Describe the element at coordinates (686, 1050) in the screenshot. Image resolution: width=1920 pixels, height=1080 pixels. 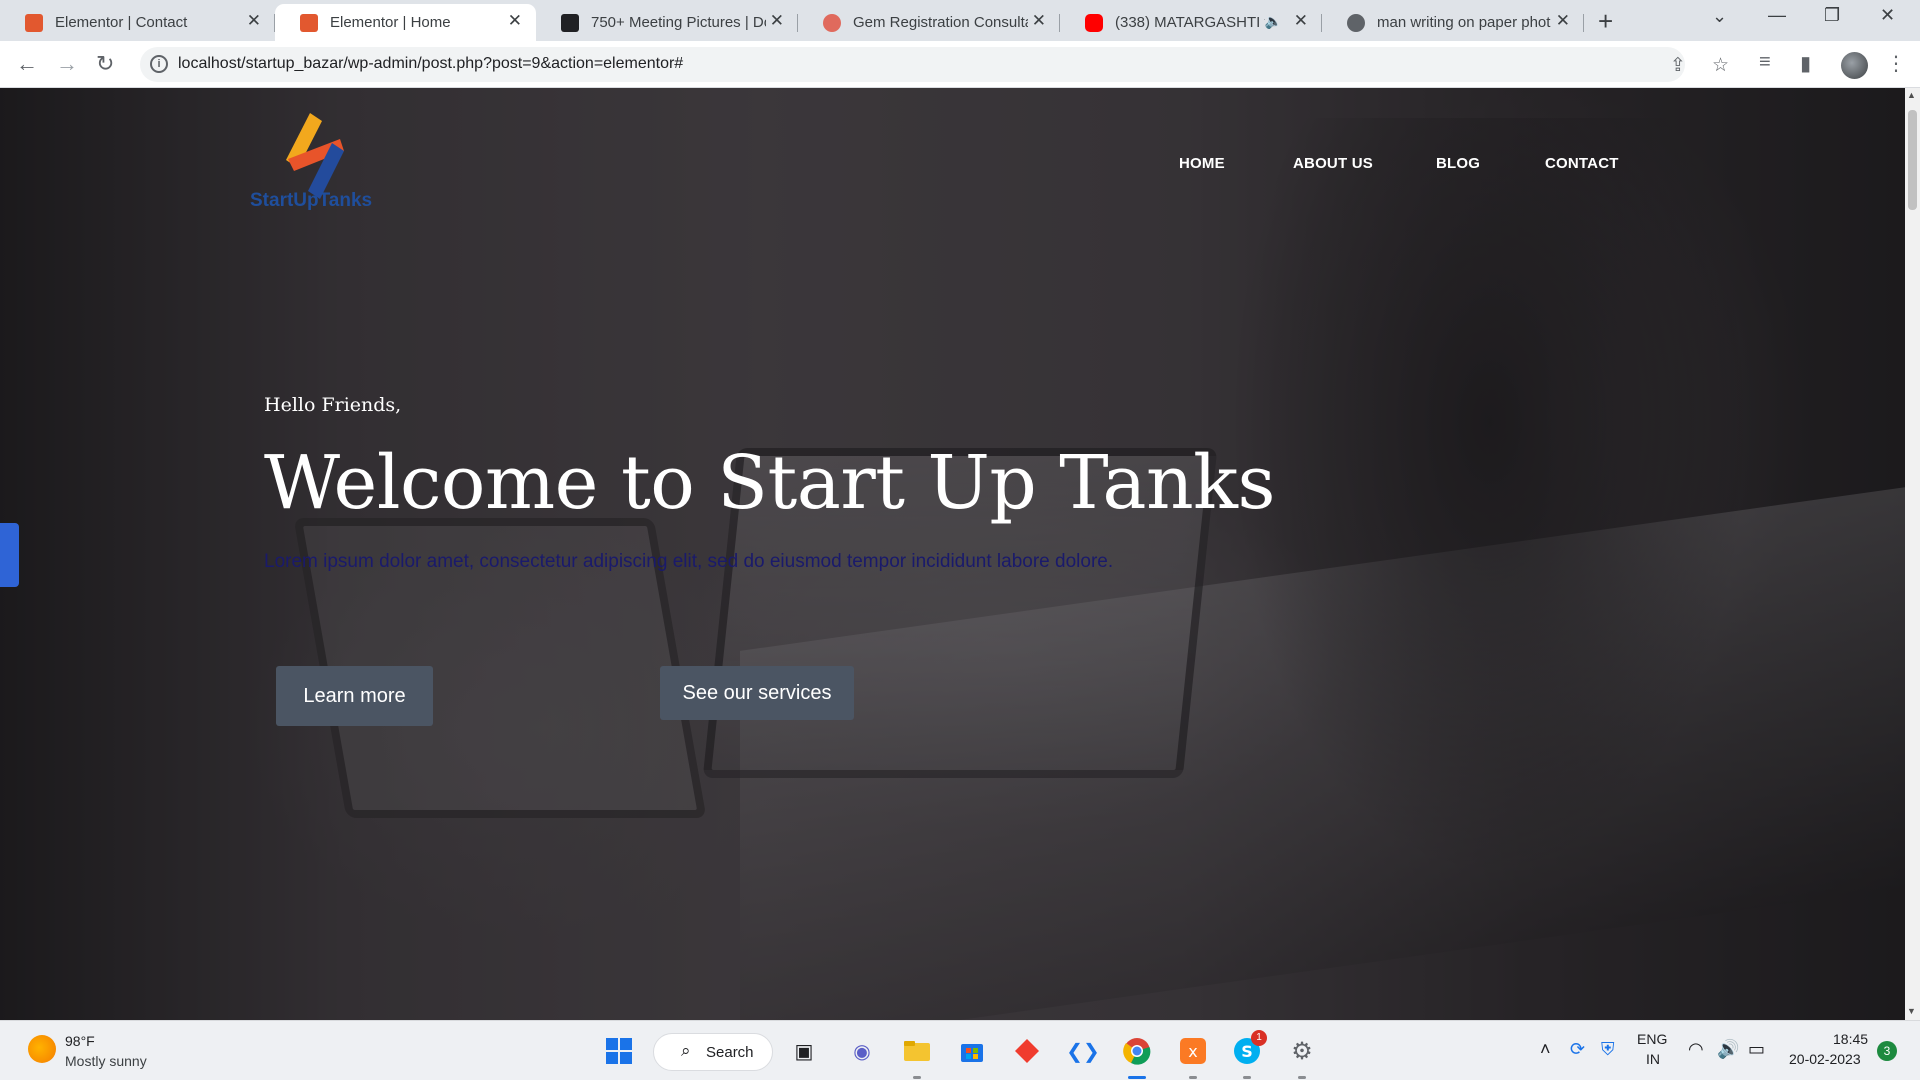
I see `search-icon: ⌕` at that location.